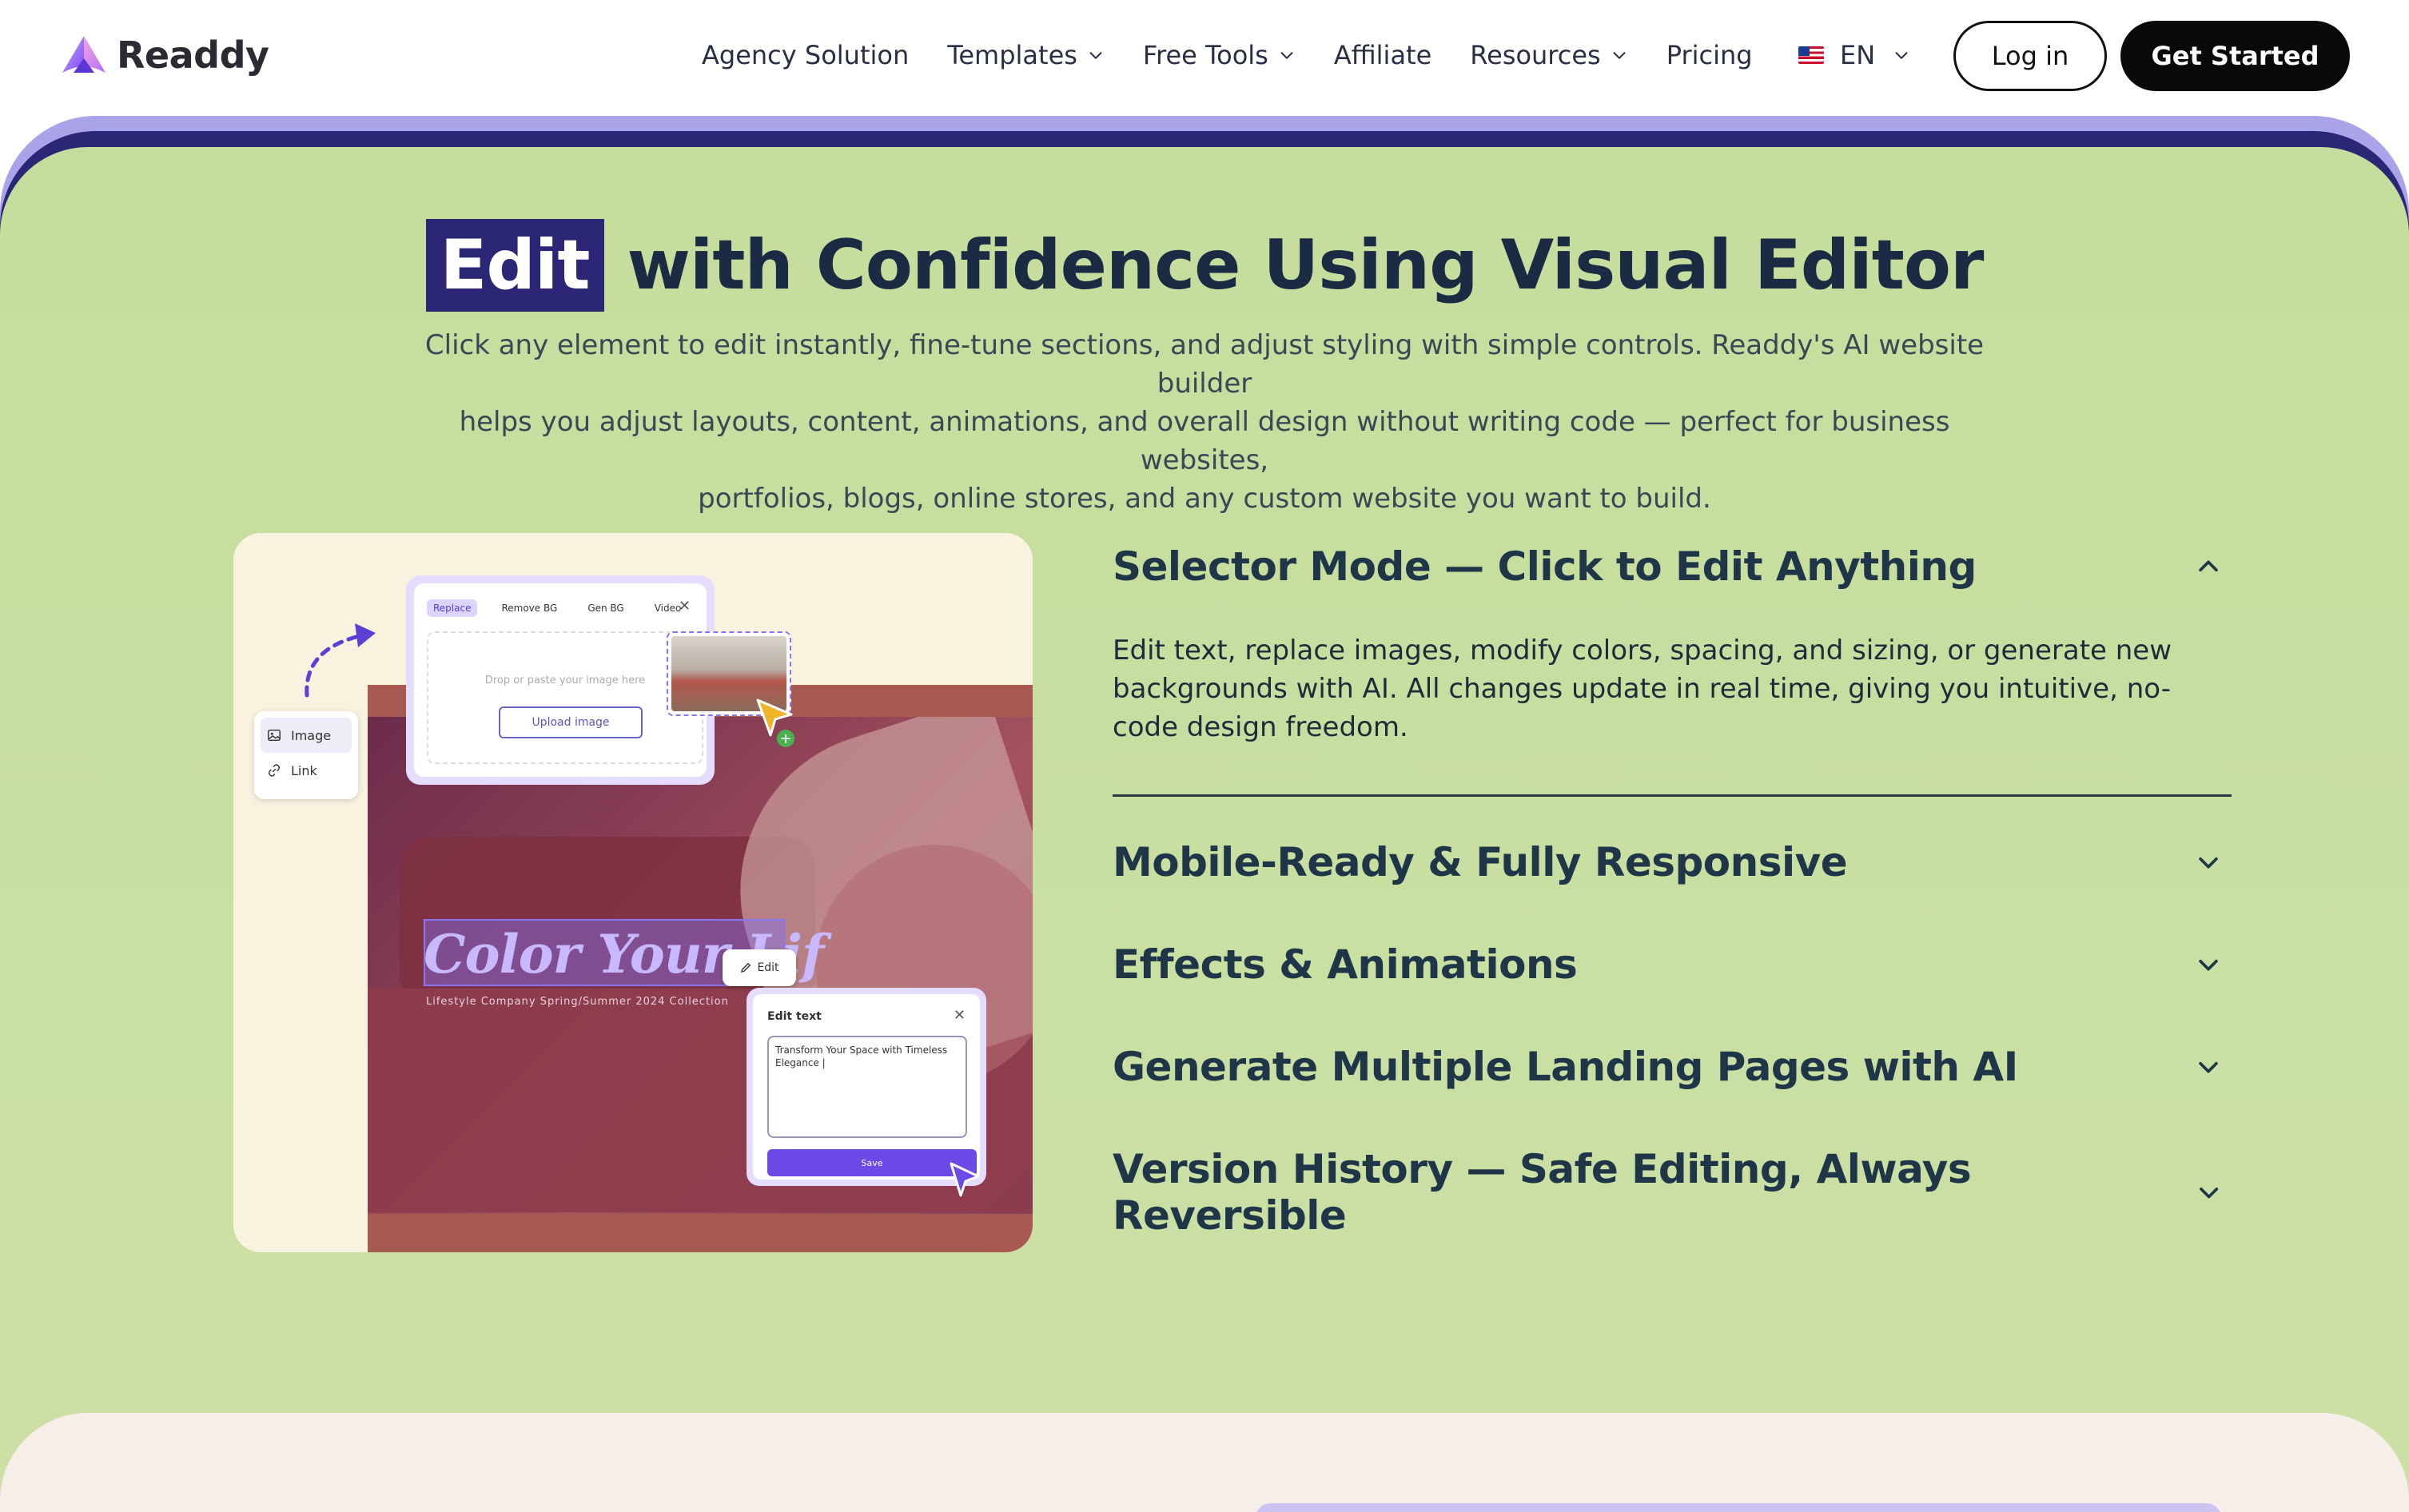 Image resolution: width=2409 pixels, height=1512 pixels. What do you see at coordinates (193, 55) in the screenshot?
I see `logo-text: Readdy` at bounding box center [193, 55].